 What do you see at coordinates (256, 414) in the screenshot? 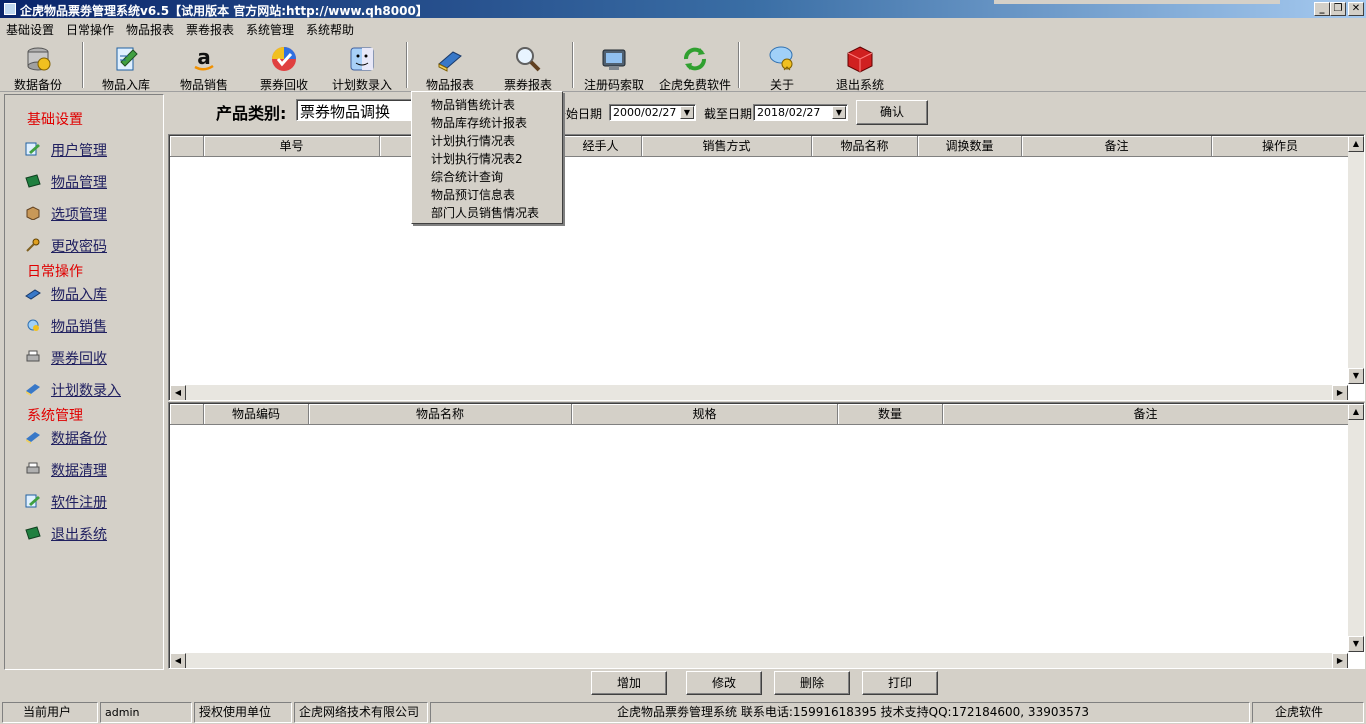
I see `column-header-goods-code: 物品编码` at bounding box center [256, 414].